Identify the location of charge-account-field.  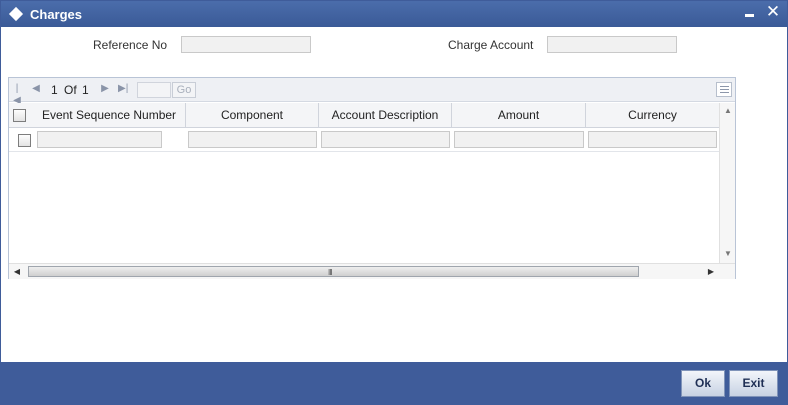
(612, 44).